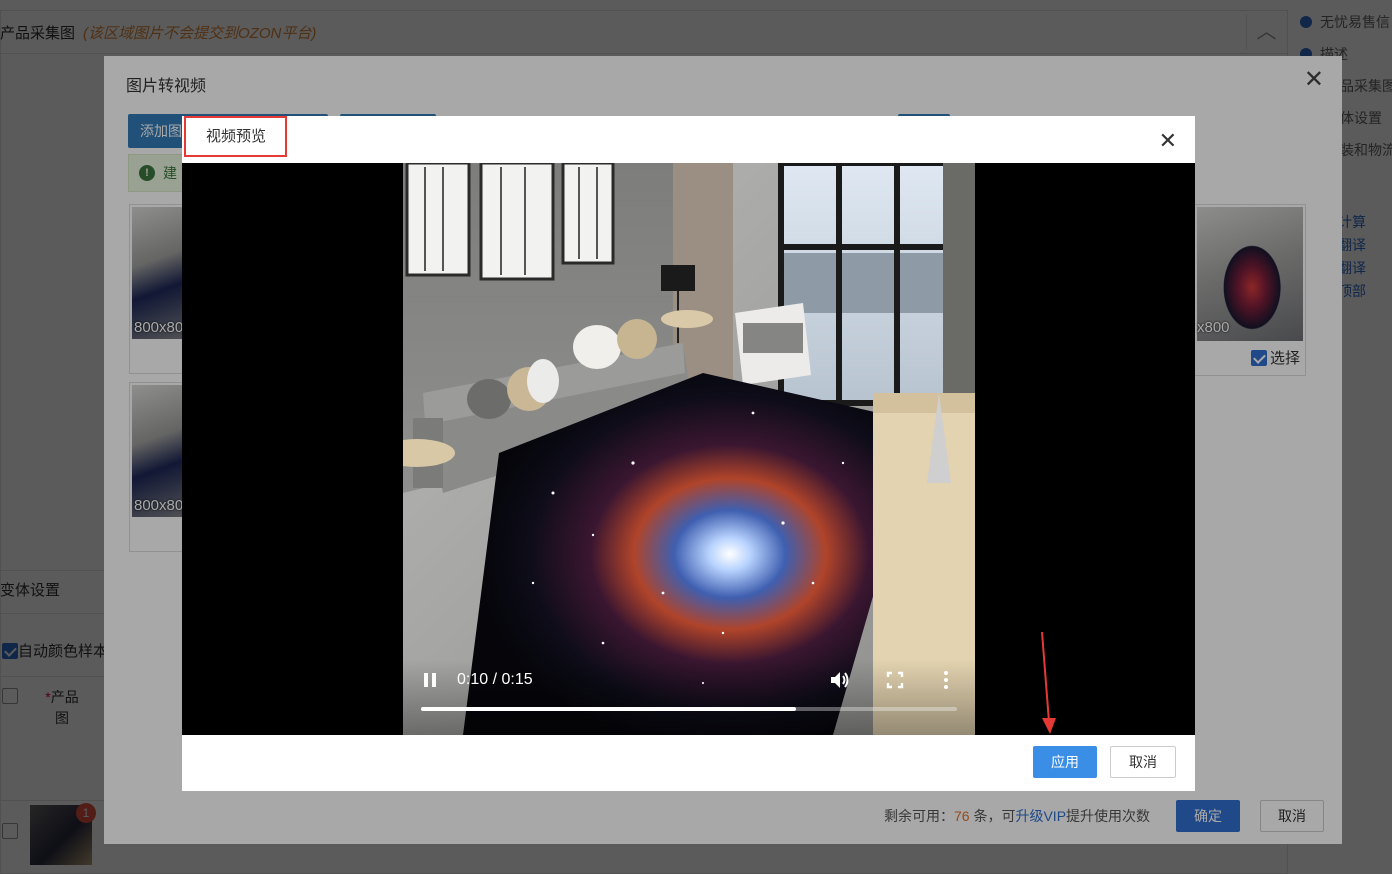 The width and height of the screenshot is (1392, 874). I want to click on fullscreen-button, so click(895, 681).